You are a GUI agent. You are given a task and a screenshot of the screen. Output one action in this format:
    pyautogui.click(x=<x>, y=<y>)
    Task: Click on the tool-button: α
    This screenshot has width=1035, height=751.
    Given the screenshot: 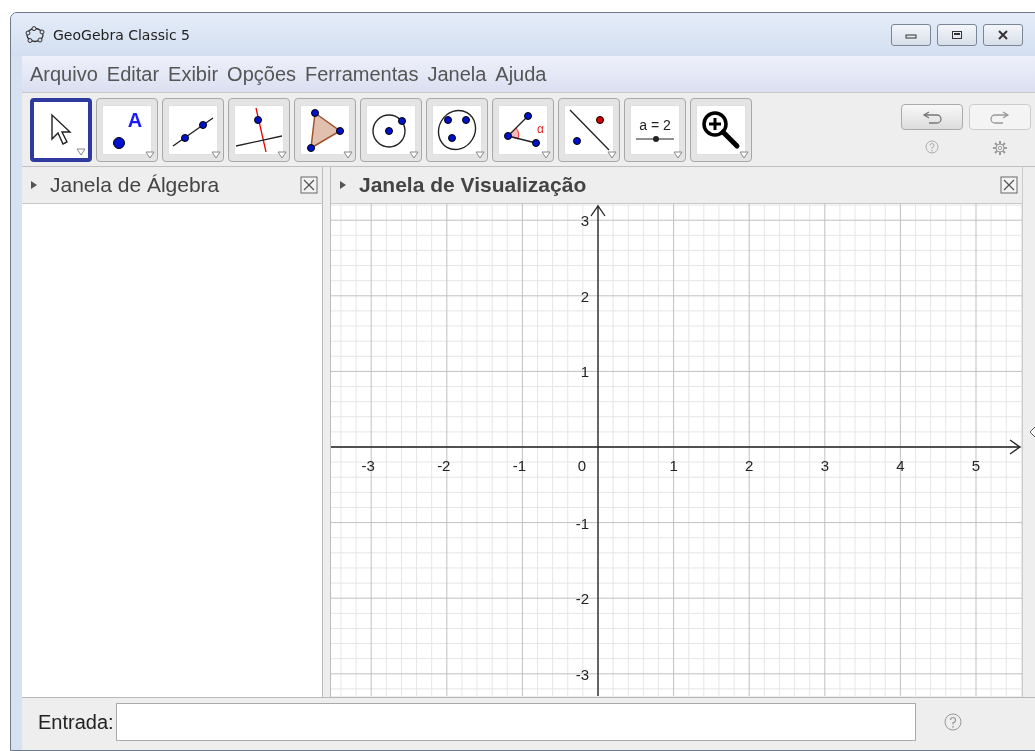 What is the action you would take?
    pyautogui.click(x=523, y=129)
    